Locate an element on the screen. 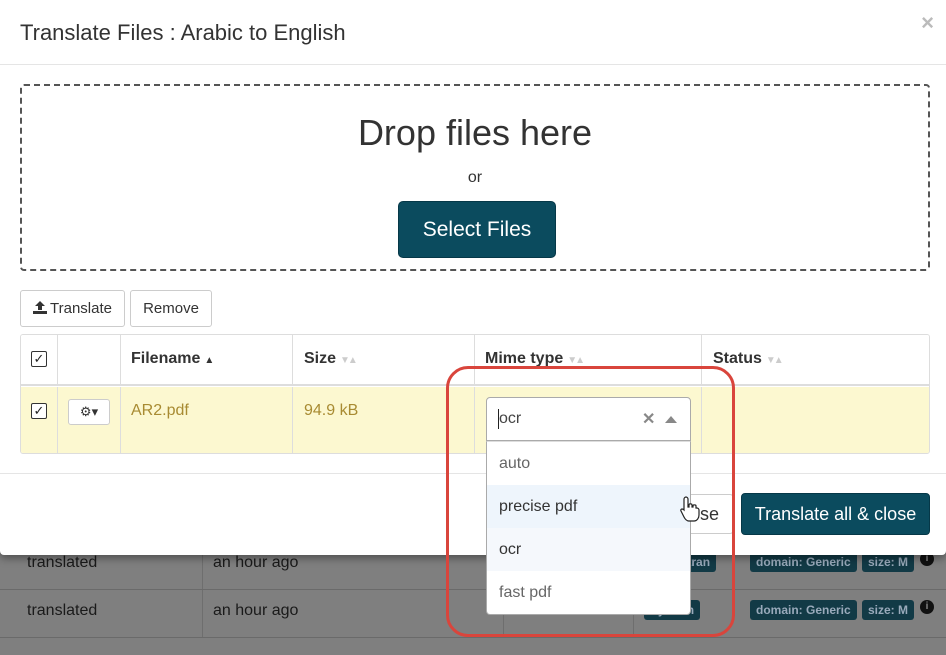 The width and height of the screenshot is (946, 655). translate-button-label: Translate is located at coordinates (81, 308).